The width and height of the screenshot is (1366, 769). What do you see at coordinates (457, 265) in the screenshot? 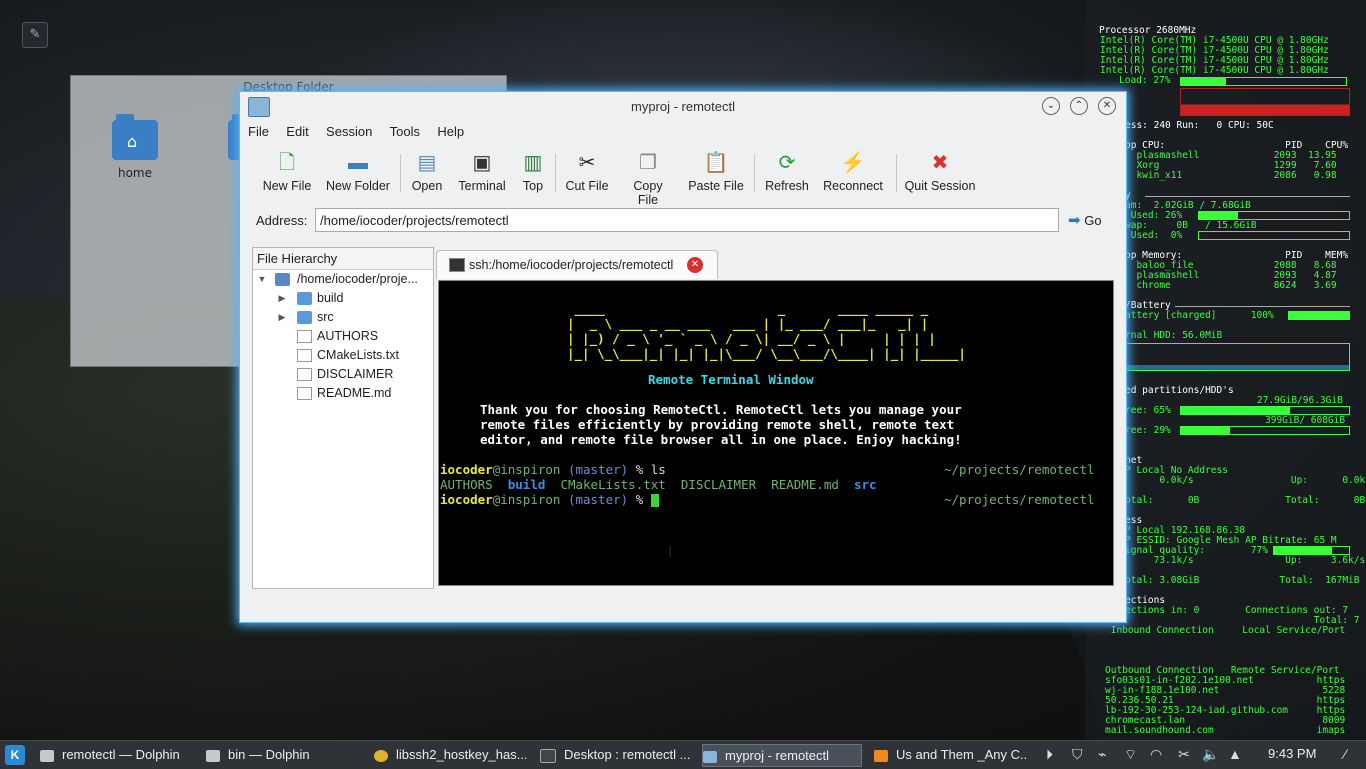
I see `terminal-tab-icon` at bounding box center [457, 265].